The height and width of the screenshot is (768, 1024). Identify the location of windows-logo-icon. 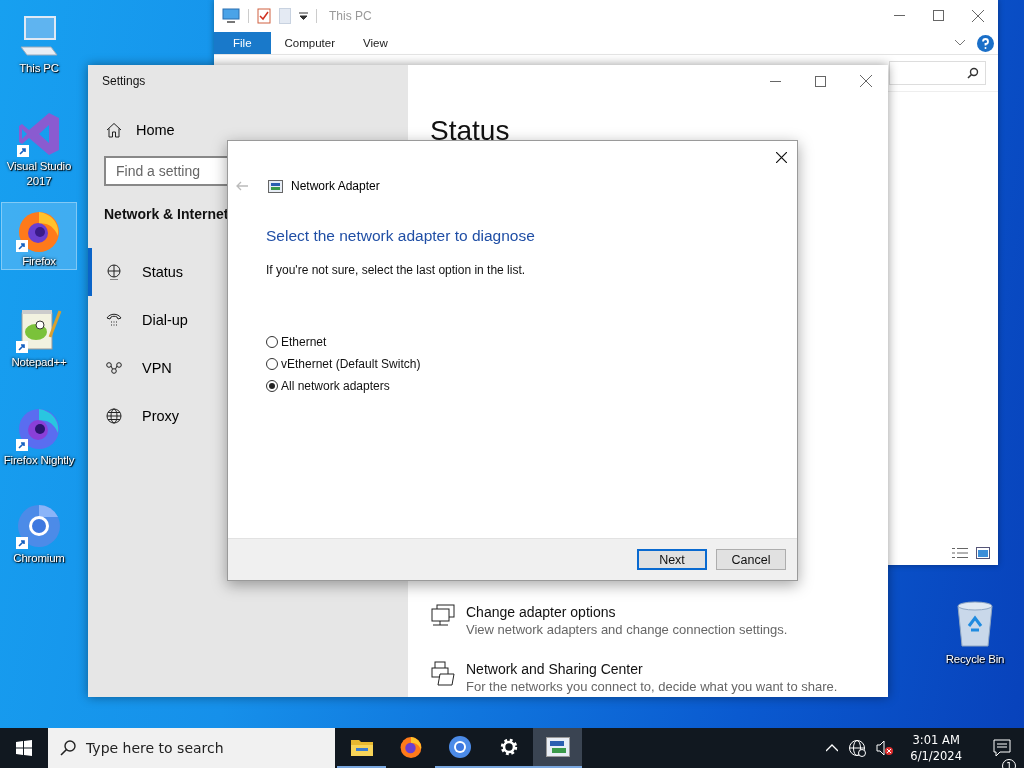
(24, 748).